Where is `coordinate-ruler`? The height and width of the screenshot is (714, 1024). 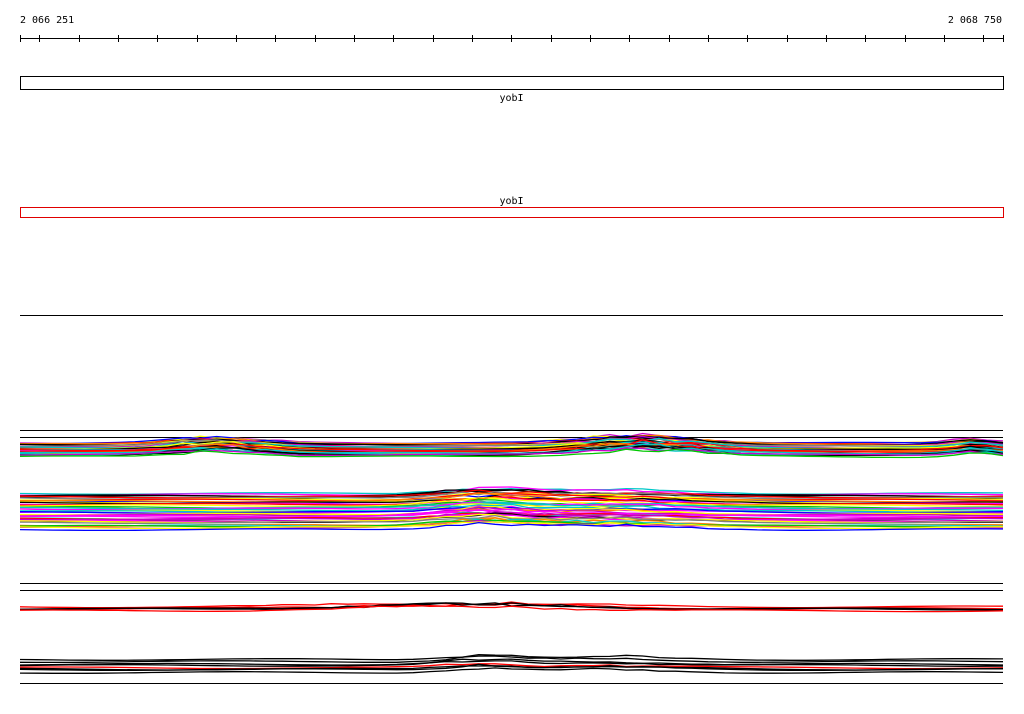
coordinate-ruler is located at coordinates (512, 38).